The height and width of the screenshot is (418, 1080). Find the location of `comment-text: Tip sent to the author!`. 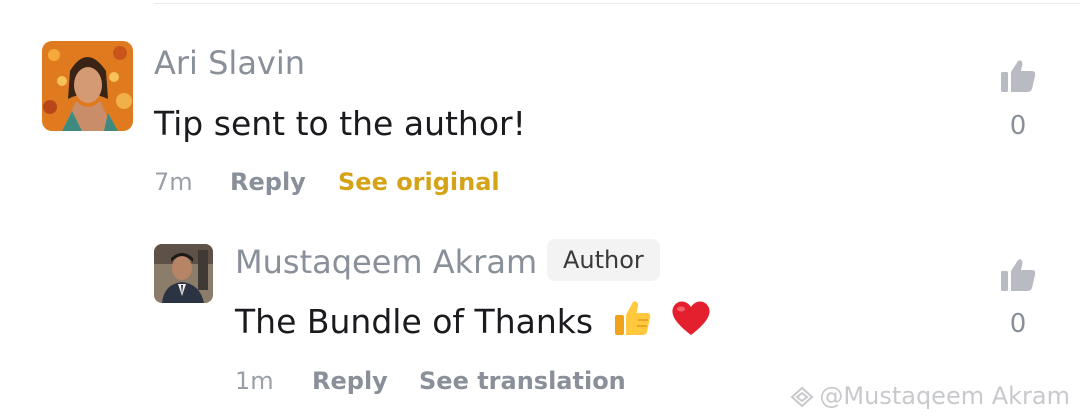

comment-text: Tip sent to the author! is located at coordinates (340, 123).